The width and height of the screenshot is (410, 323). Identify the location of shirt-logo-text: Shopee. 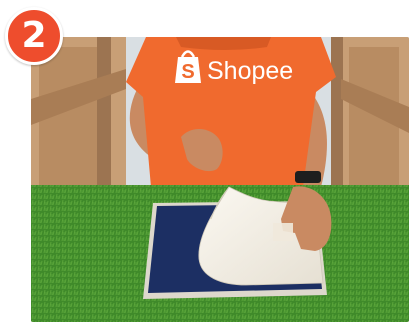
(250, 71).